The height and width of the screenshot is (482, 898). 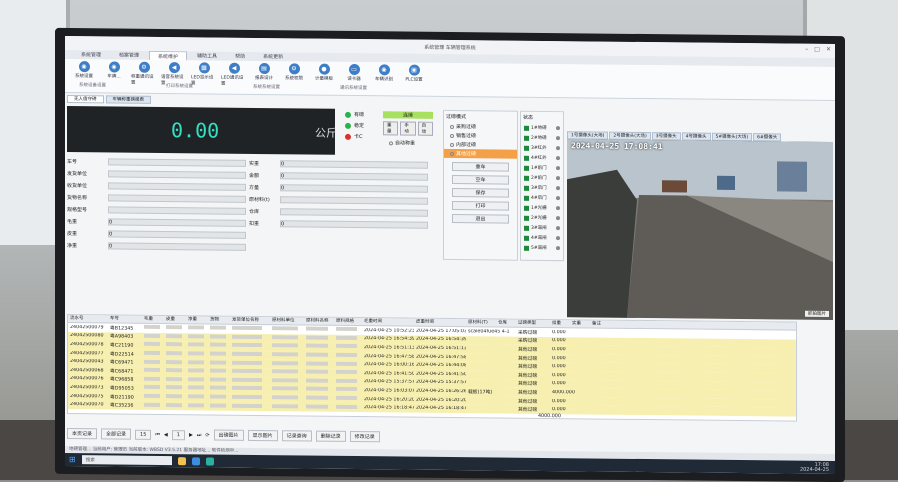 What do you see at coordinates (177, 222) in the screenshot?
I see `field-input-5: 0` at bounding box center [177, 222].